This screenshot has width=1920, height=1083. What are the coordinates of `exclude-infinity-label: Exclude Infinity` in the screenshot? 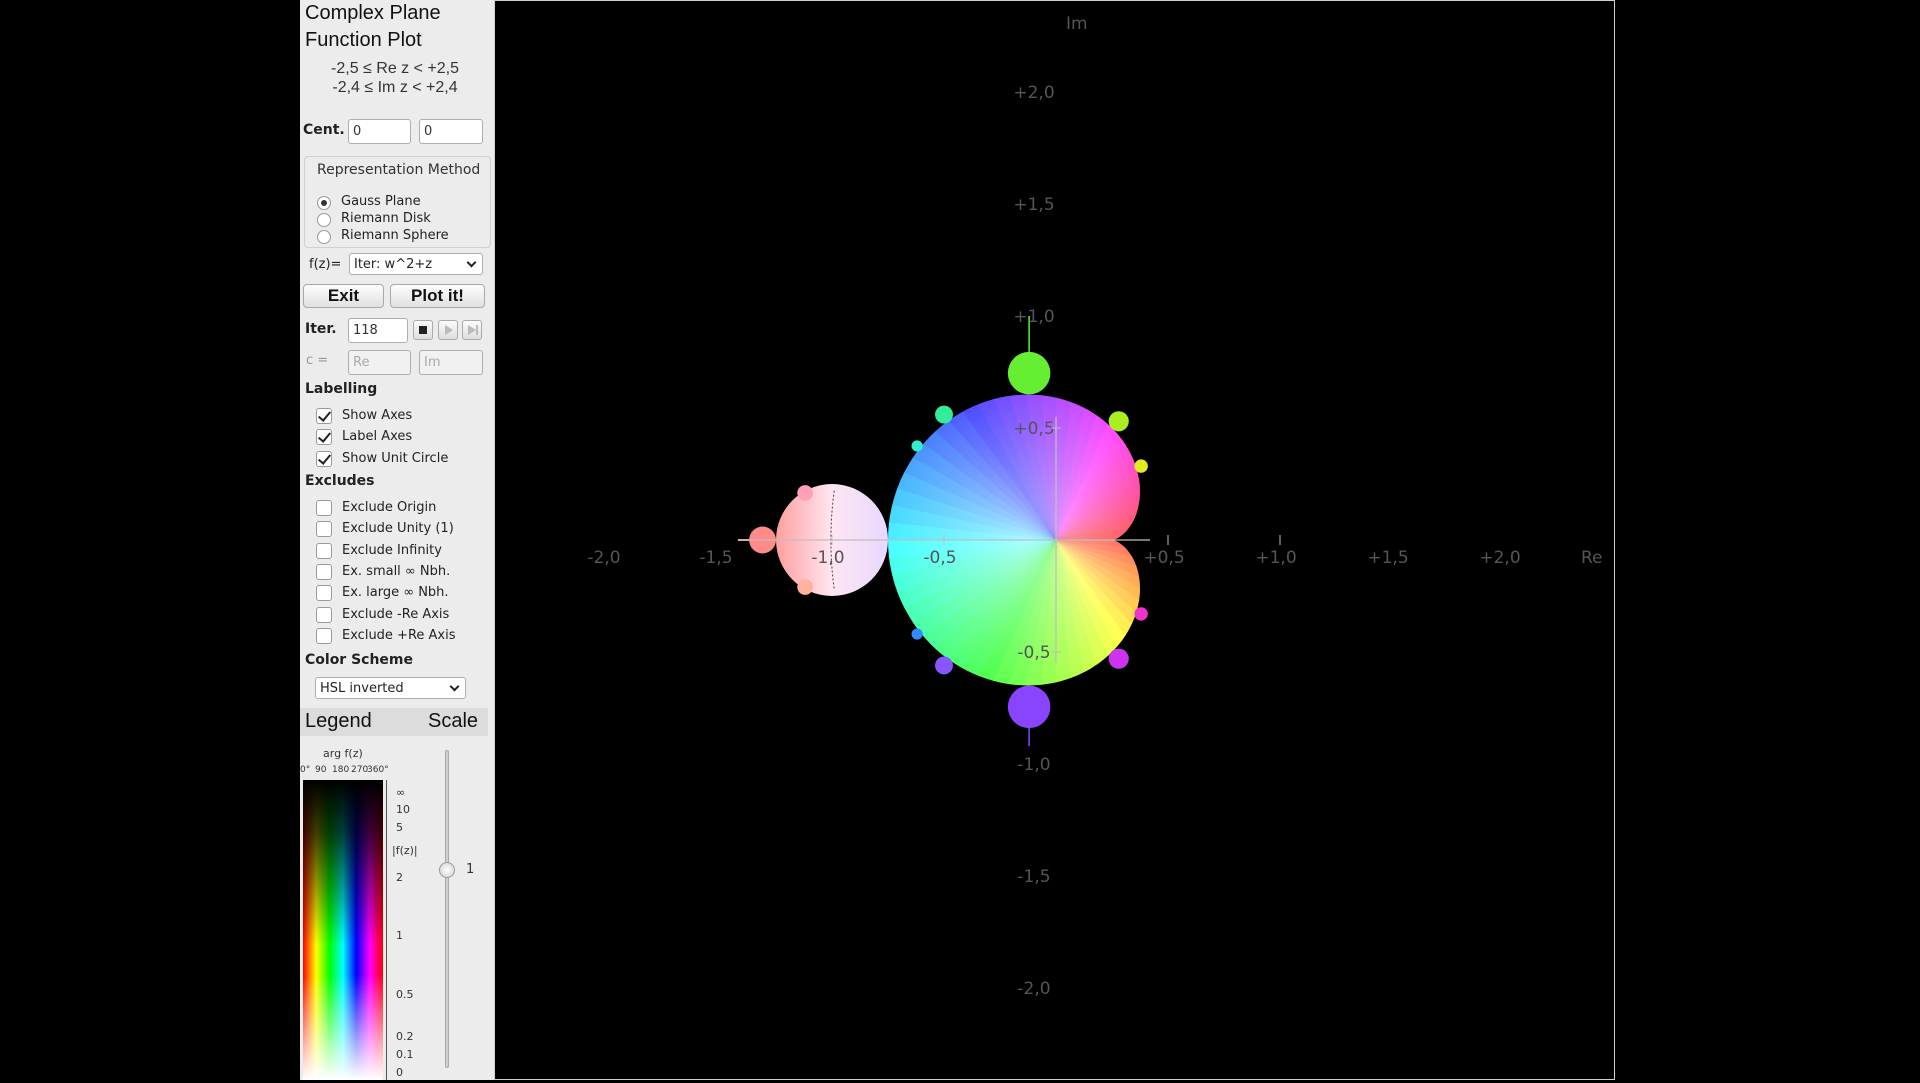 It's located at (392, 550).